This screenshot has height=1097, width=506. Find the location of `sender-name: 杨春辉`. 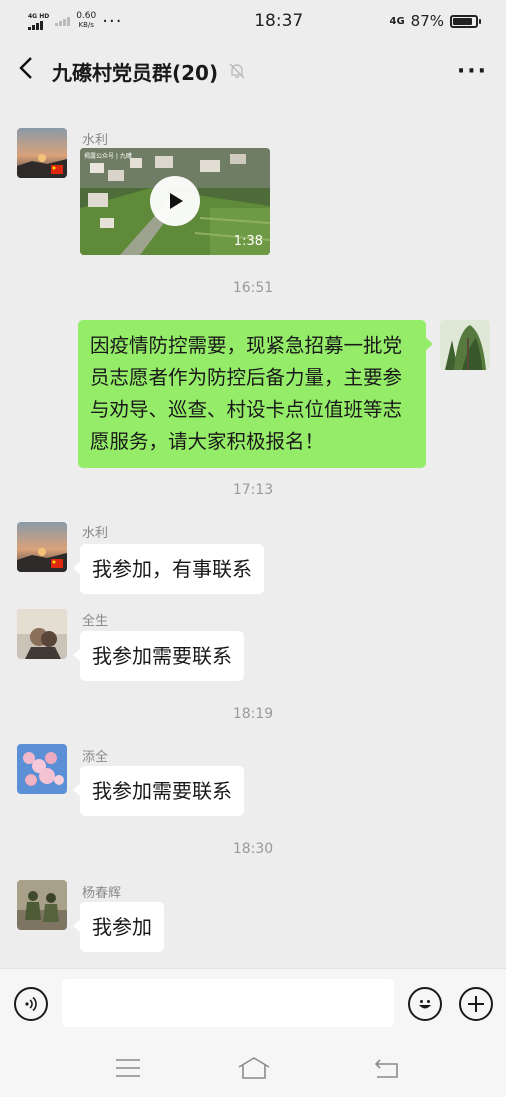

sender-name: 杨春辉 is located at coordinates (102, 893).